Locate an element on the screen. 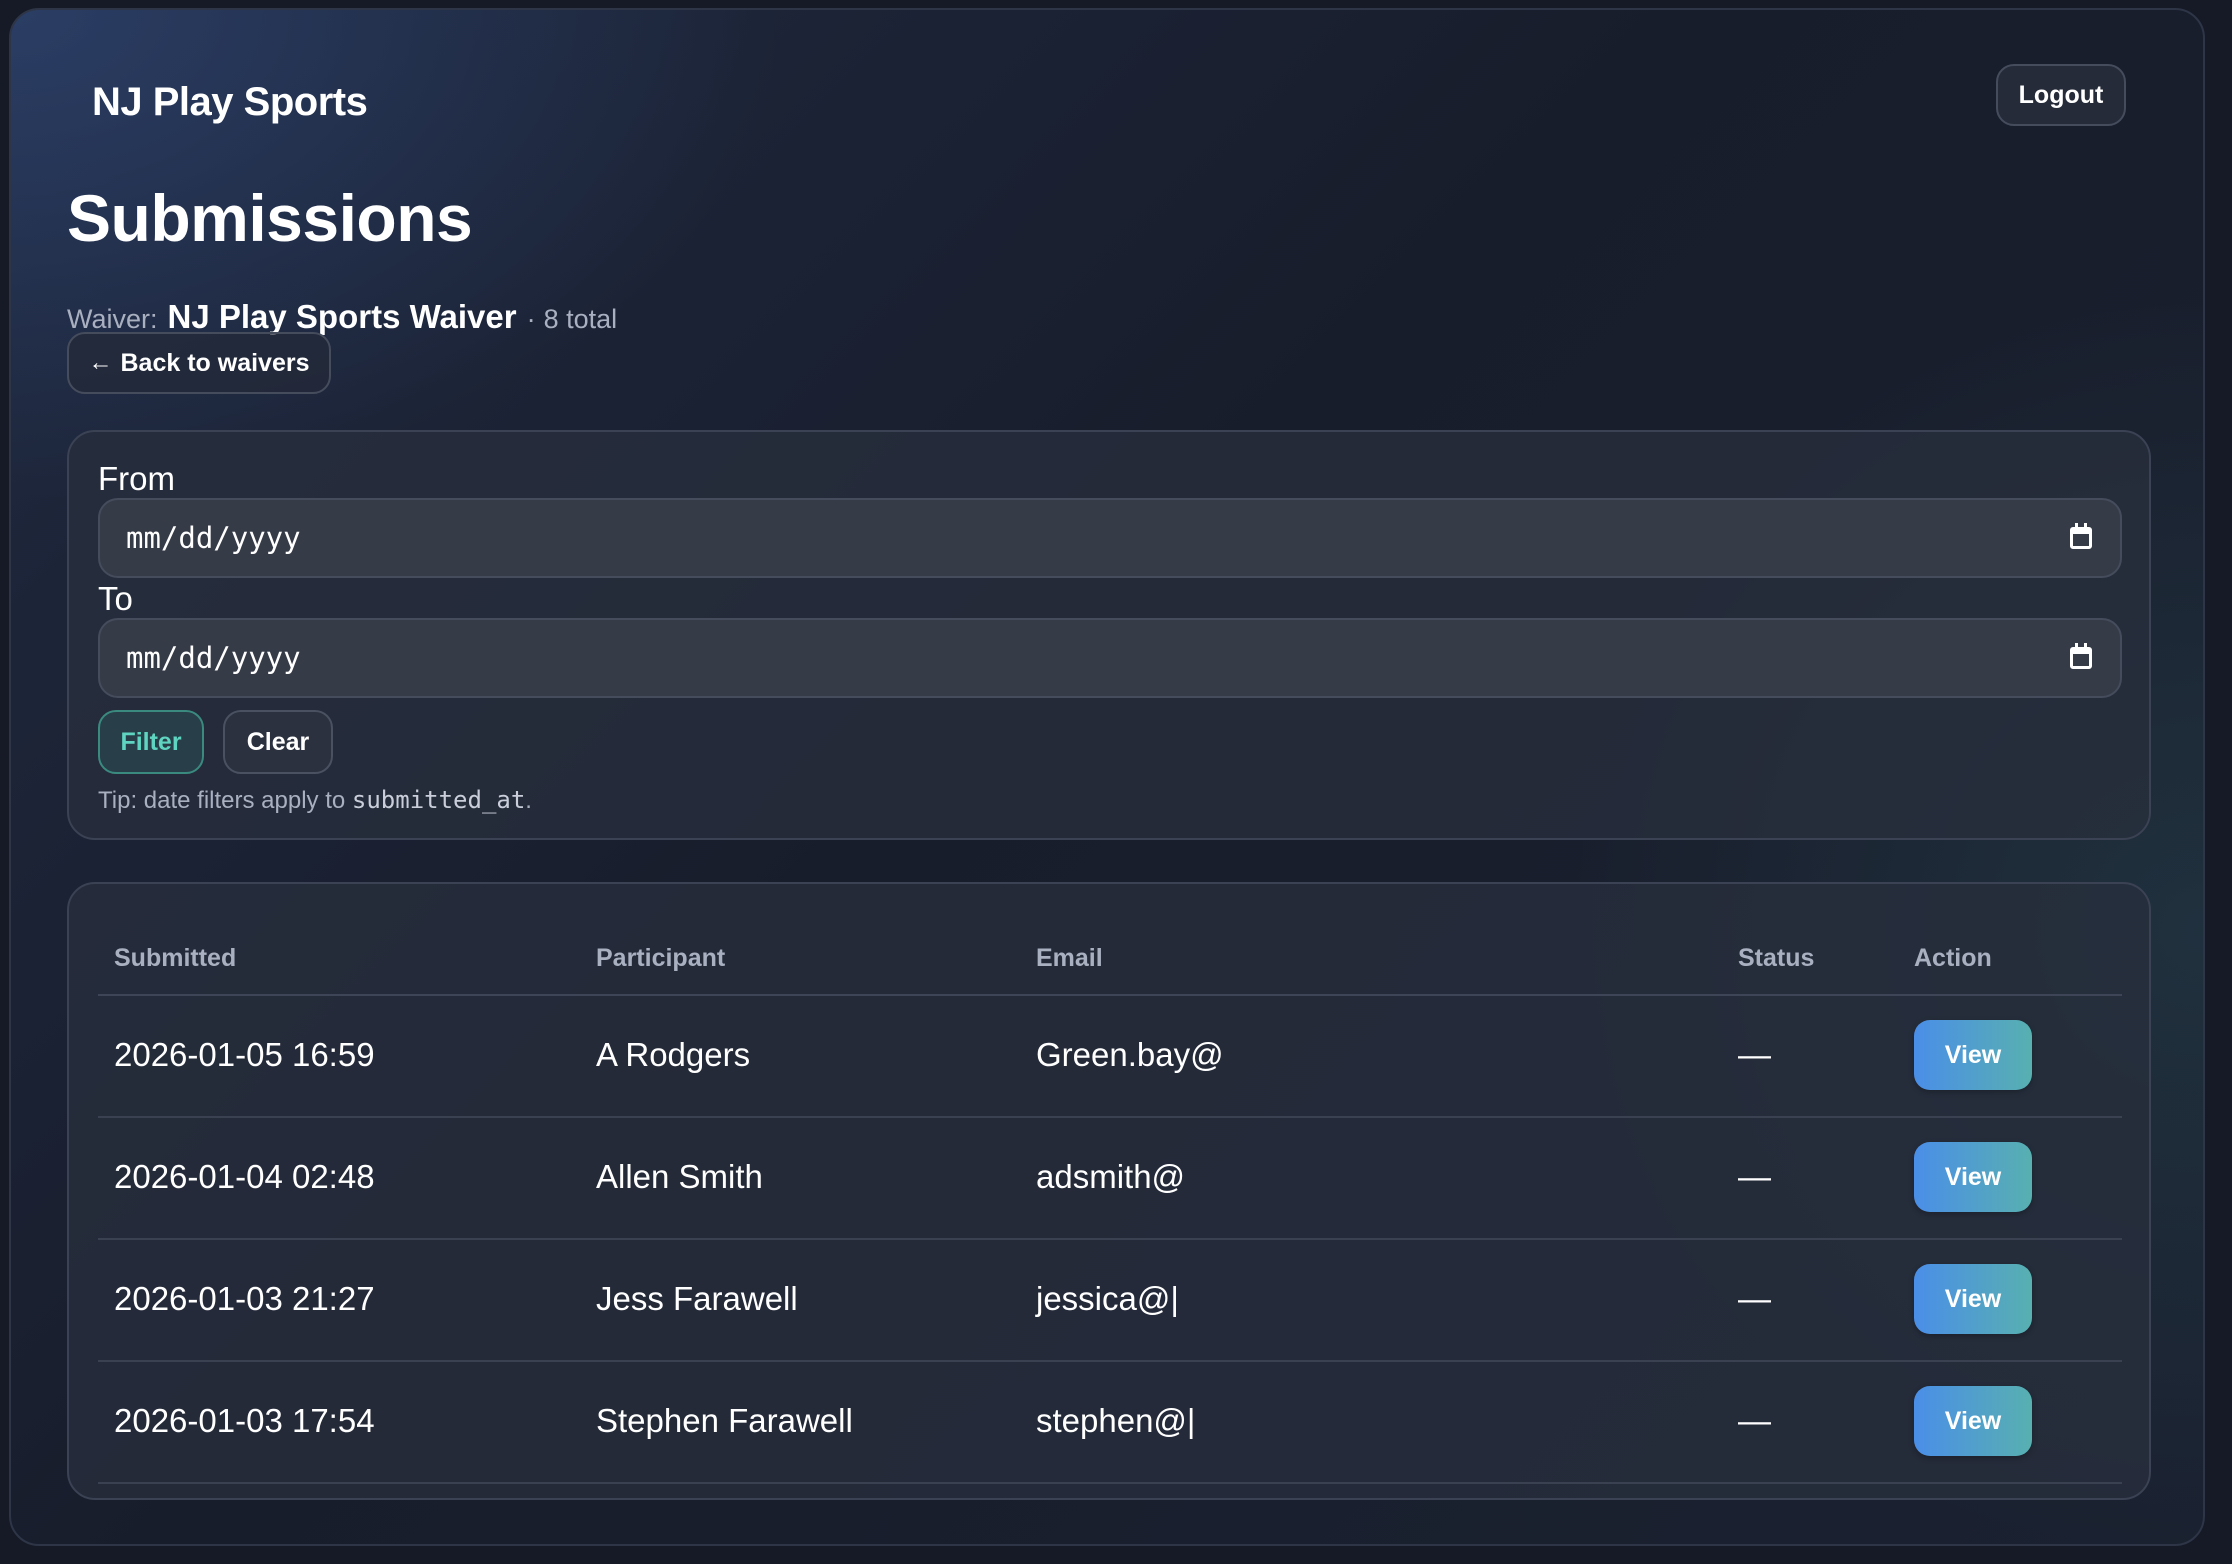  waiver-summary: Waiver: NJ Play Sports Waiver · 8 total is located at coordinates (342, 317).